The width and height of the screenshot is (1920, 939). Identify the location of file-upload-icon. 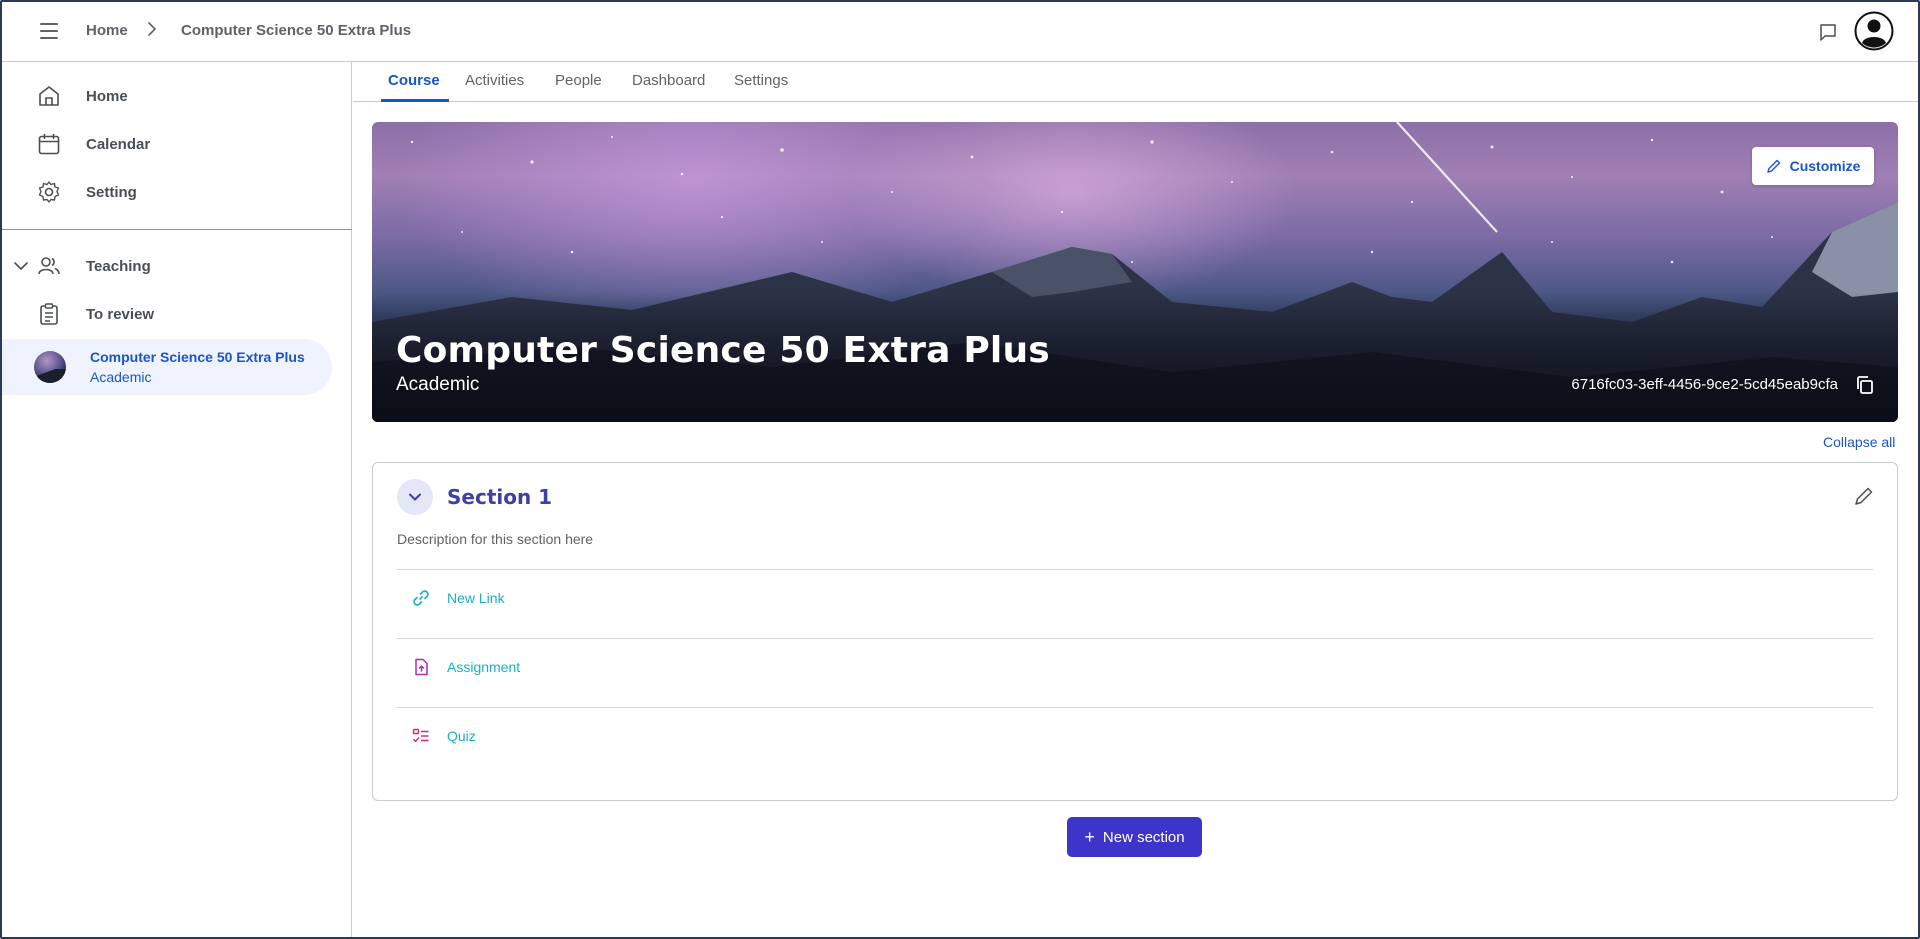
(421, 667).